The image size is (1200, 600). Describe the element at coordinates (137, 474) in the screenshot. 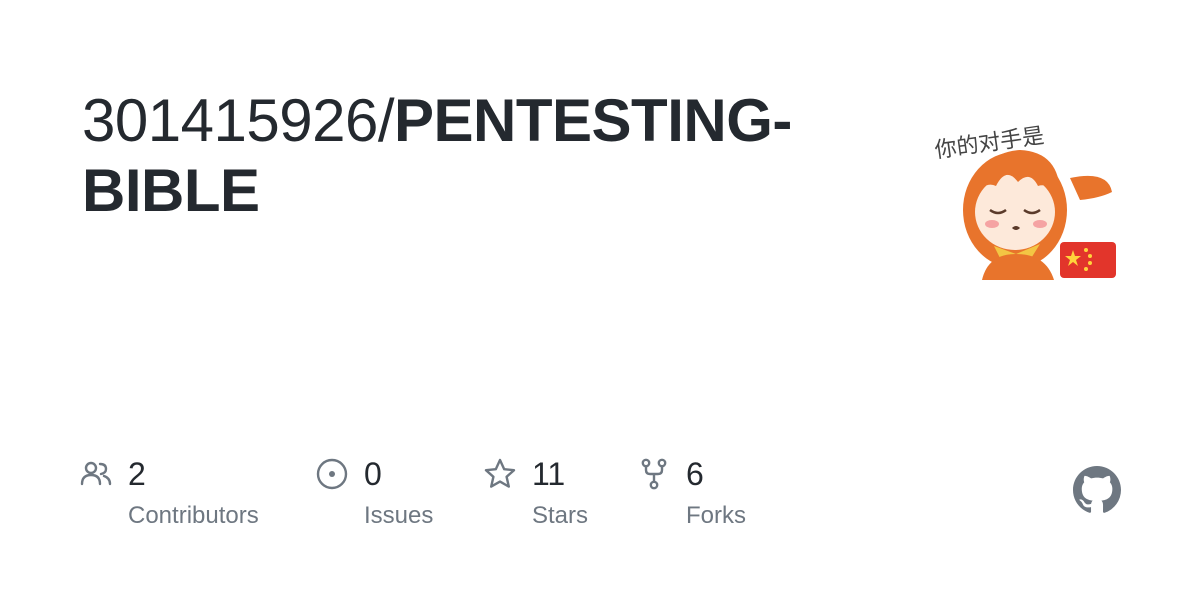

I see `contributors-count: 2` at that location.